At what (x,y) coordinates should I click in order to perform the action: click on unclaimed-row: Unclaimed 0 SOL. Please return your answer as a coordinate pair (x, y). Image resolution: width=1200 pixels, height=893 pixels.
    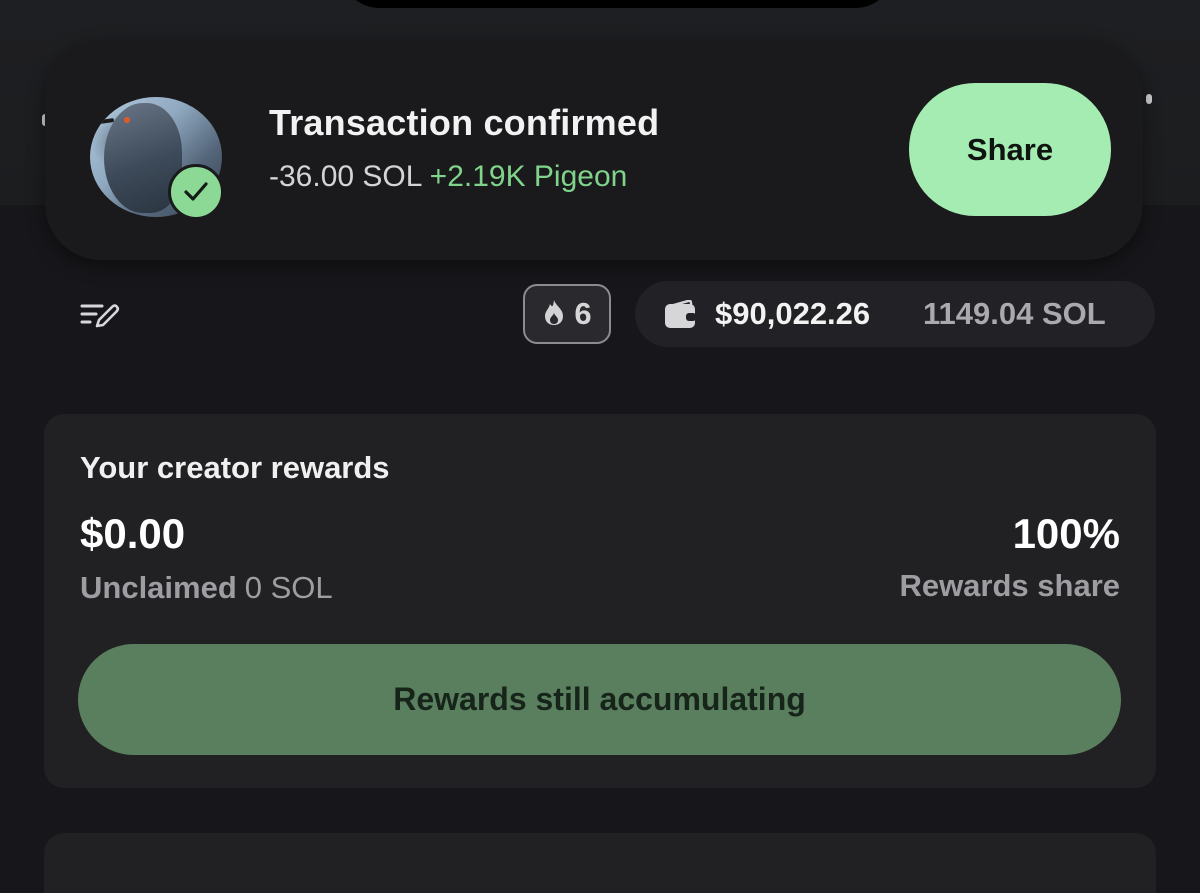
    Looking at the image, I should click on (206, 588).